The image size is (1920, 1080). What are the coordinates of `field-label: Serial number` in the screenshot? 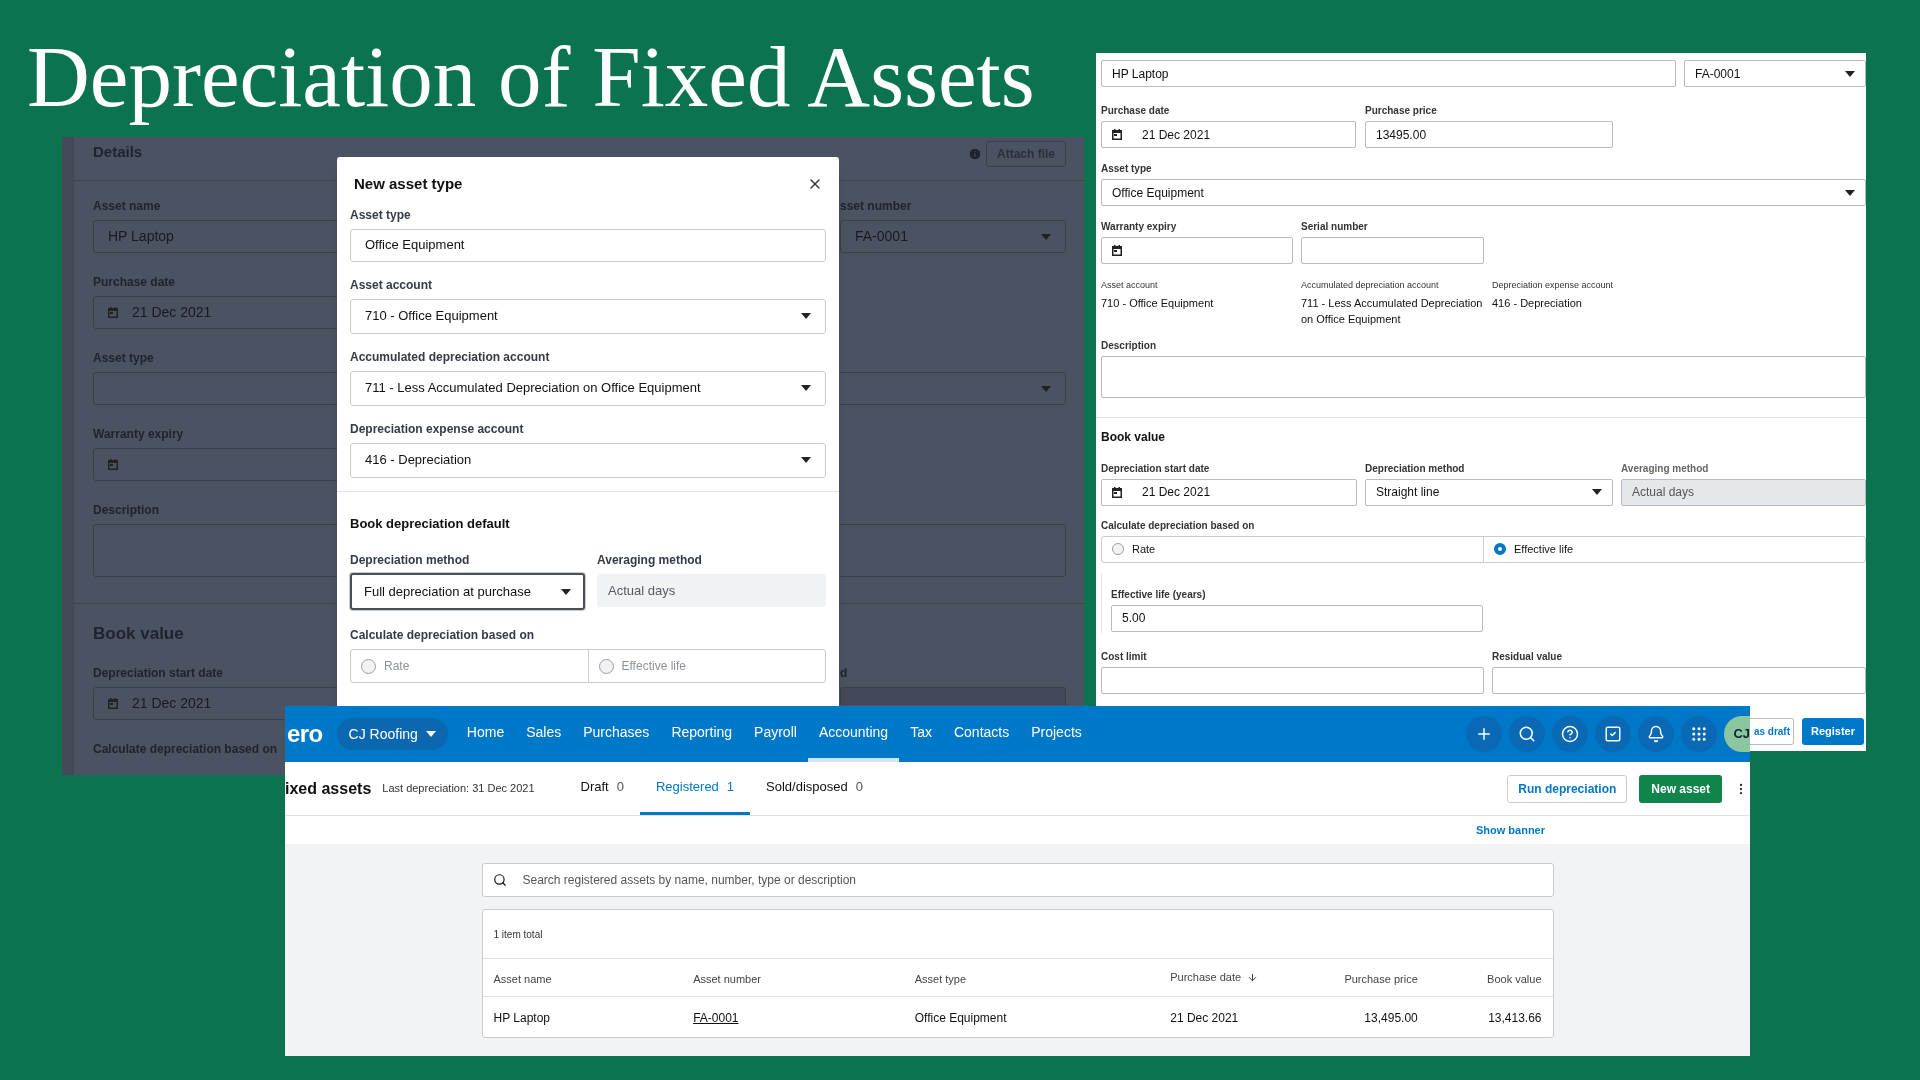 It's located at (1335, 227).